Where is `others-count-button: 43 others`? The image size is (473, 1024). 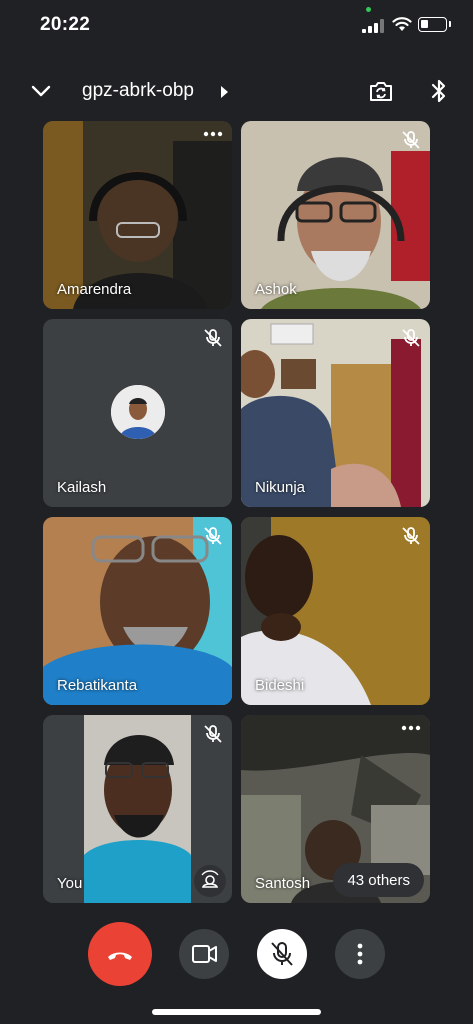 others-count-button: 43 others is located at coordinates (378, 880).